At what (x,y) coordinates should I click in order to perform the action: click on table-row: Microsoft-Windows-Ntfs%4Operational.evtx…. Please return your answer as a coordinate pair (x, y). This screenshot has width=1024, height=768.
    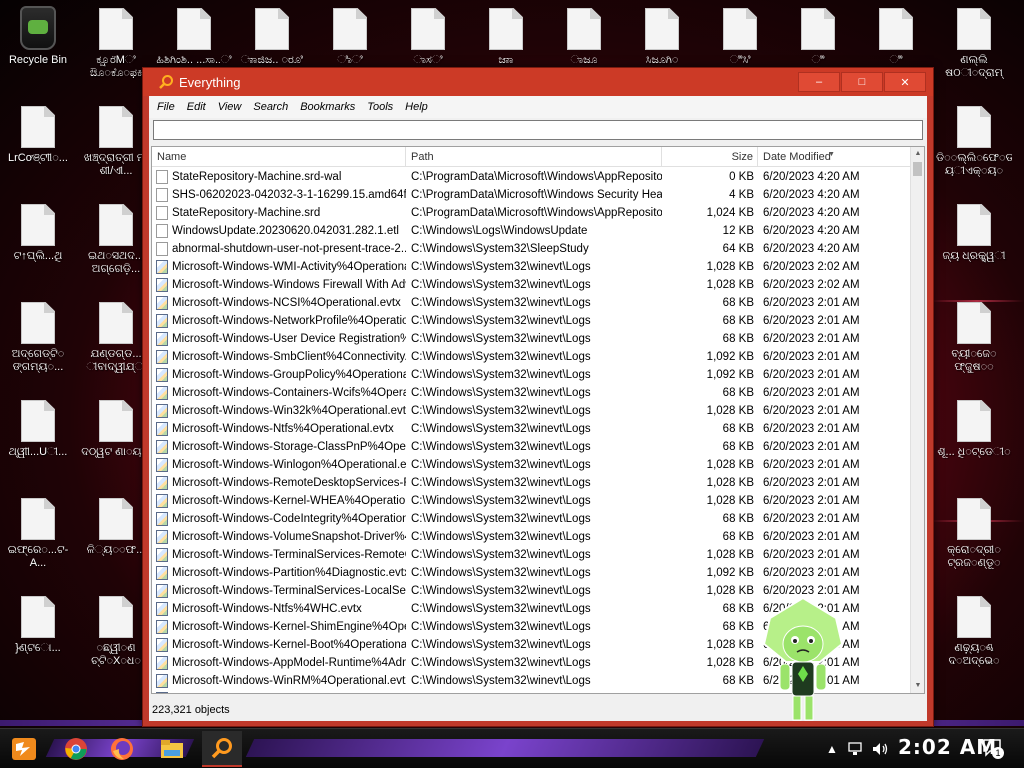
    Looking at the image, I should click on (531, 429).